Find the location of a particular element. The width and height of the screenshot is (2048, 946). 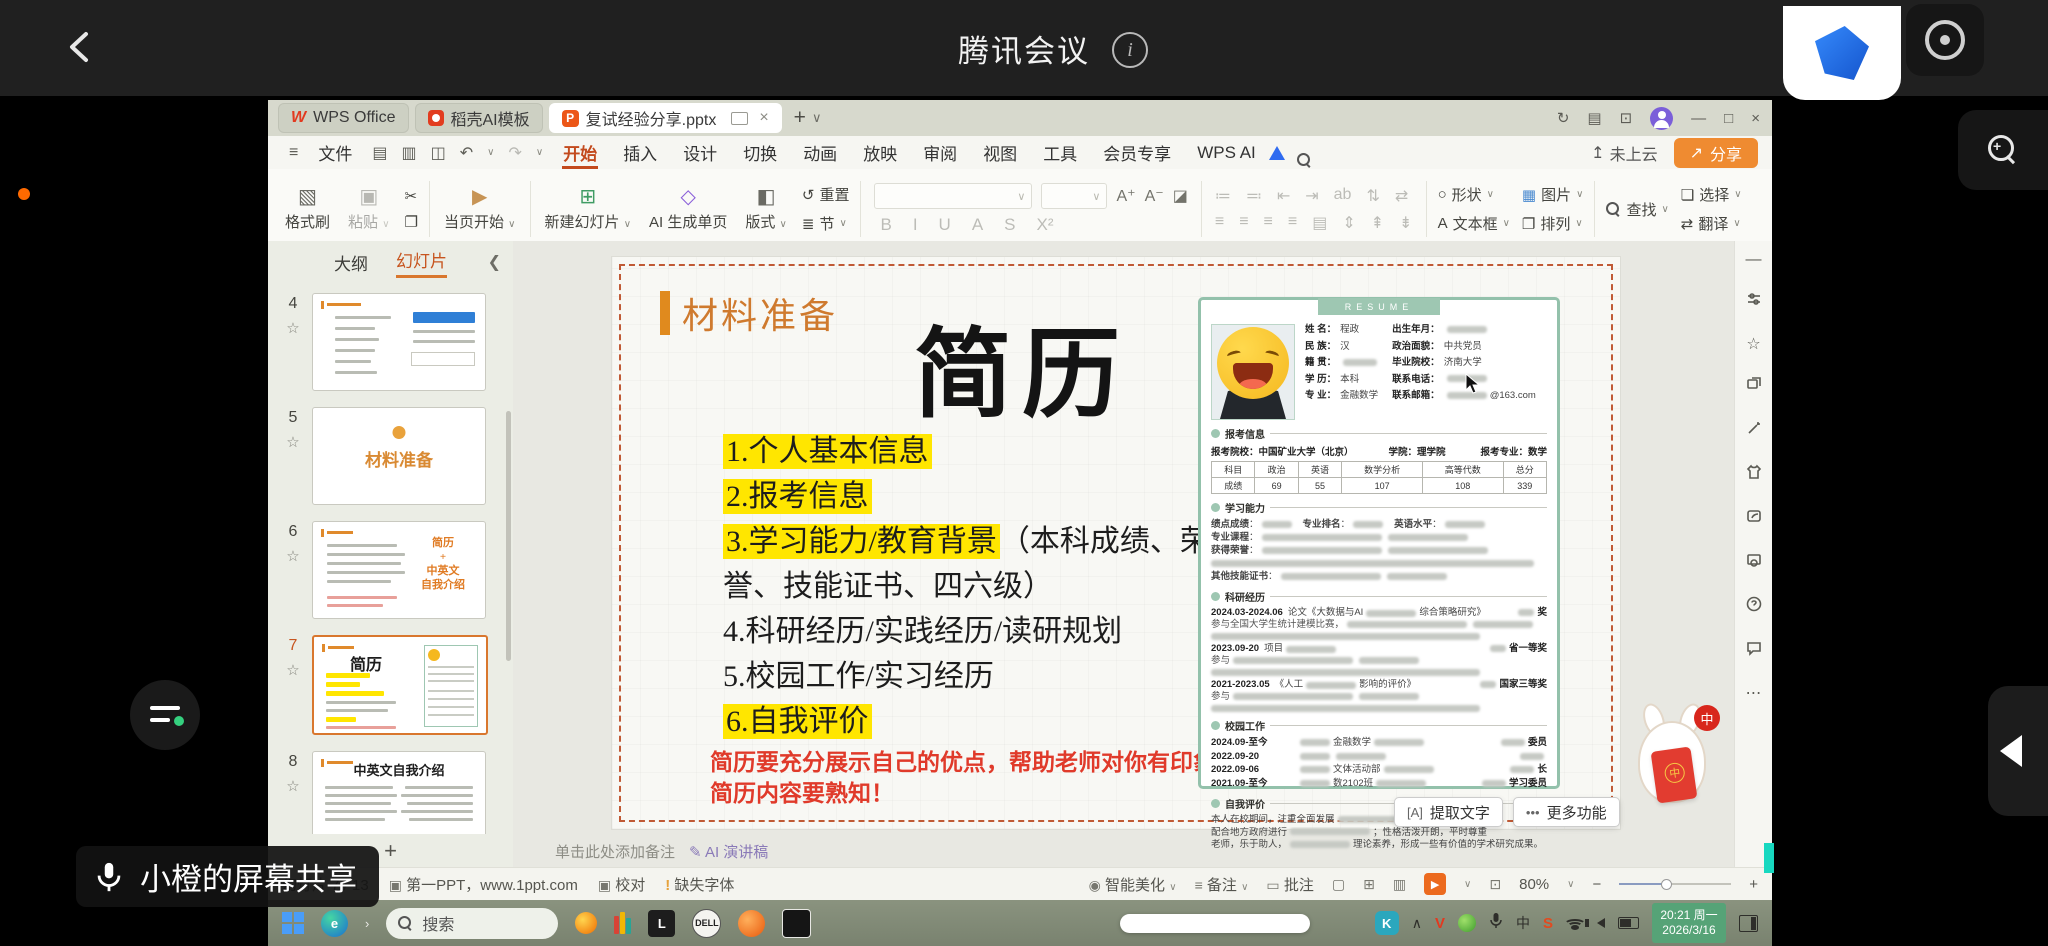

tray-k-app-icon: K is located at coordinates (1386, 923).